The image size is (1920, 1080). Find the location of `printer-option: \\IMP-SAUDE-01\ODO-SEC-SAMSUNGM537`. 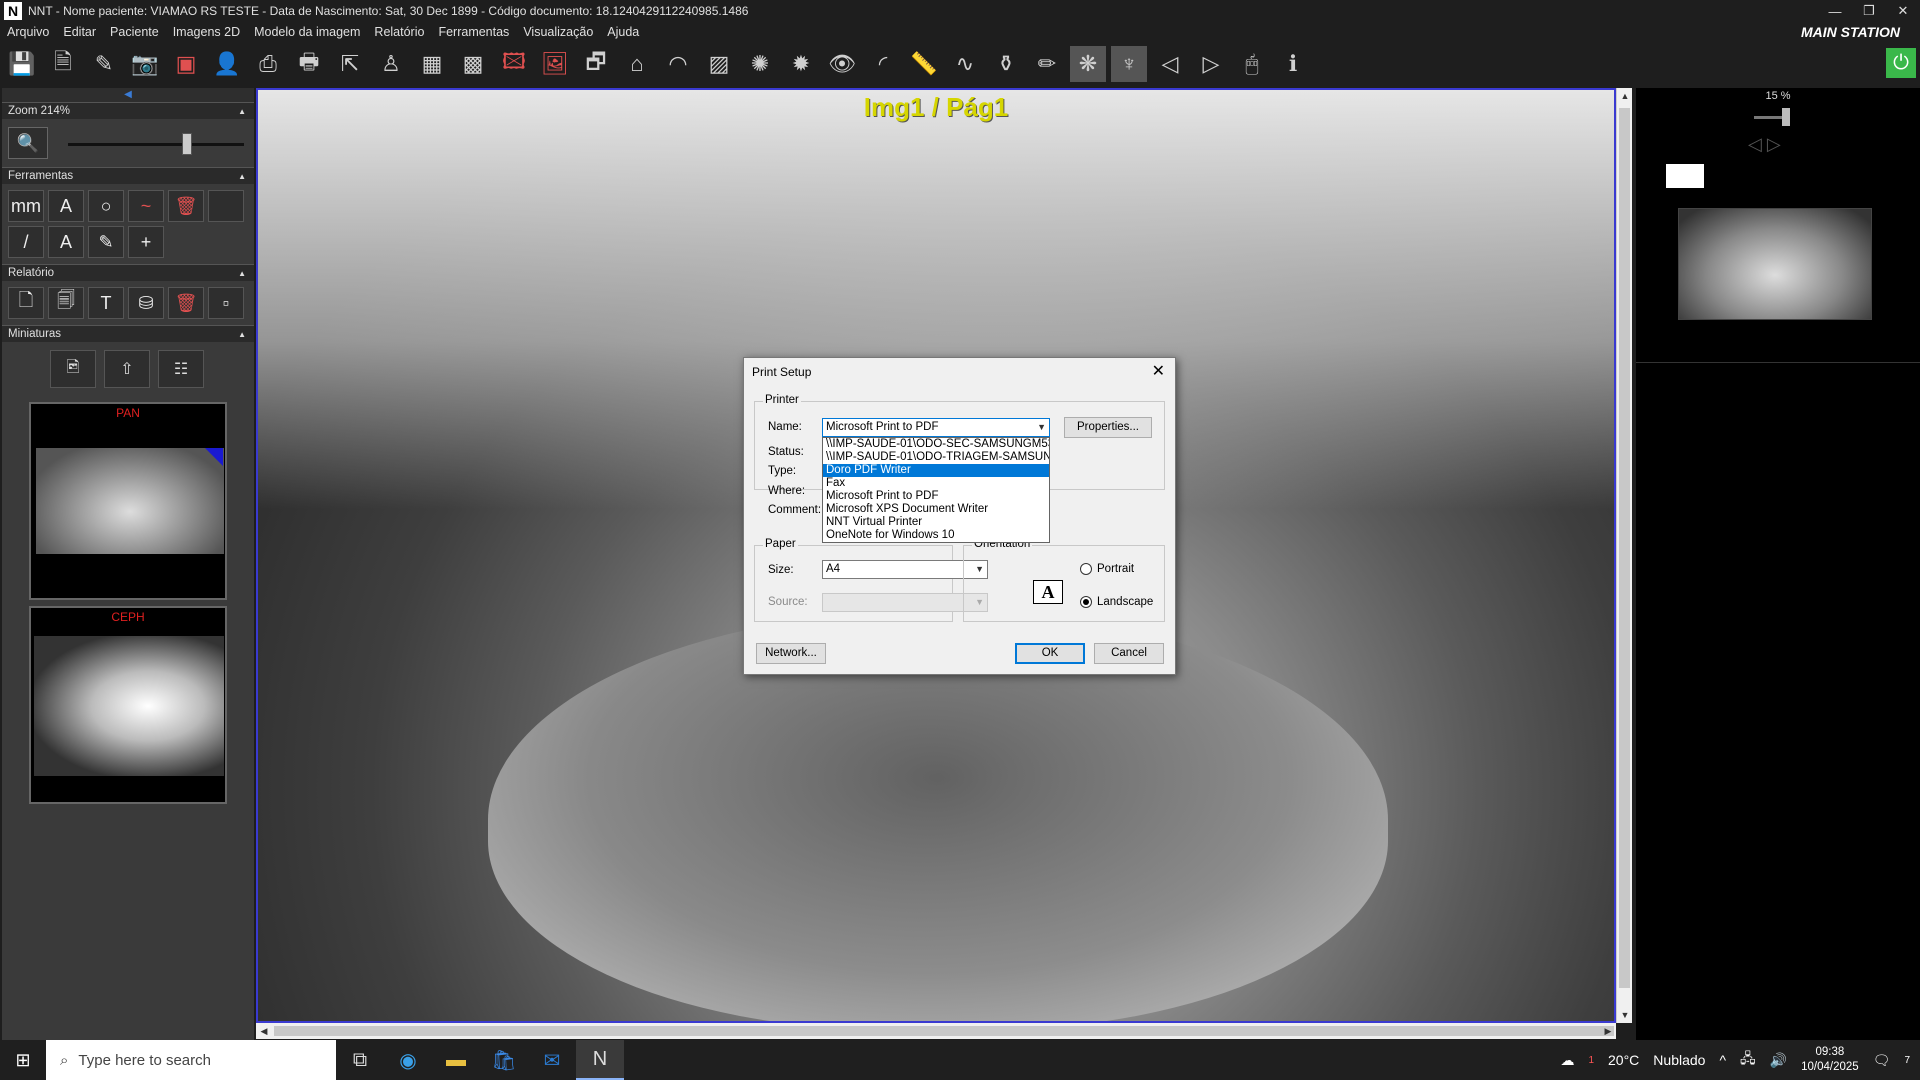

printer-option: \\IMP-SAUDE-01\ODO-SEC-SAMSUNGM537 is located at coordinates (936, 444).